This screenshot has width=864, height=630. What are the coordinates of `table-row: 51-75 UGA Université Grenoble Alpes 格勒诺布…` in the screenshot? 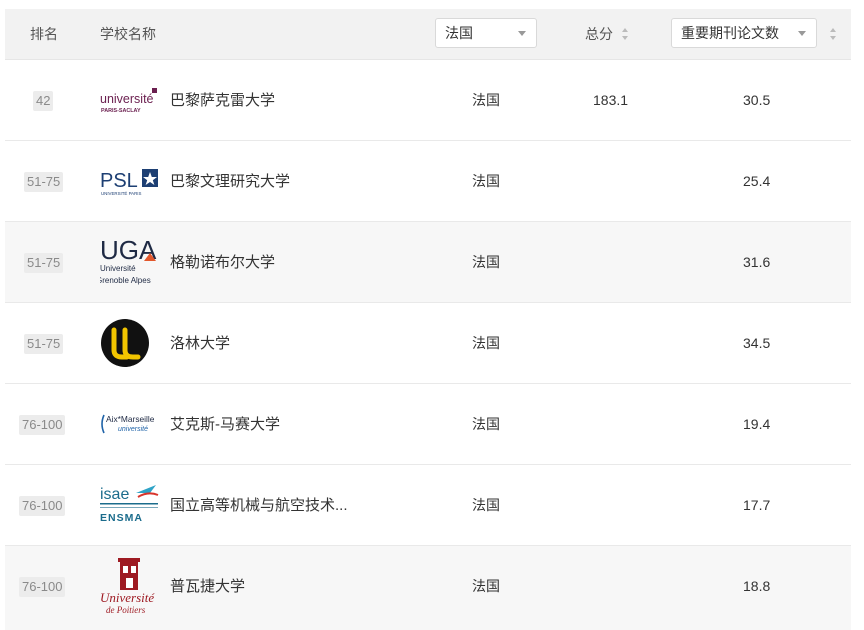 It's located at (428, 262).